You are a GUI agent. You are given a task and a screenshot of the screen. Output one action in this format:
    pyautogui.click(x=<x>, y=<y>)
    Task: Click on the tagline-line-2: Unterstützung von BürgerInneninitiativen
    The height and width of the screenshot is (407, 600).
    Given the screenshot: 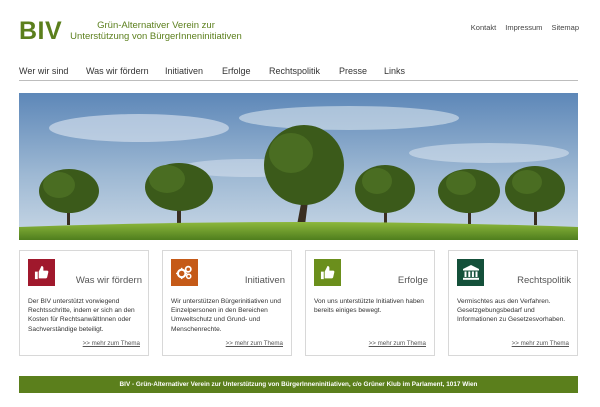 What is the action you would take?
    pyautogui.click(x=156, y=36)
    